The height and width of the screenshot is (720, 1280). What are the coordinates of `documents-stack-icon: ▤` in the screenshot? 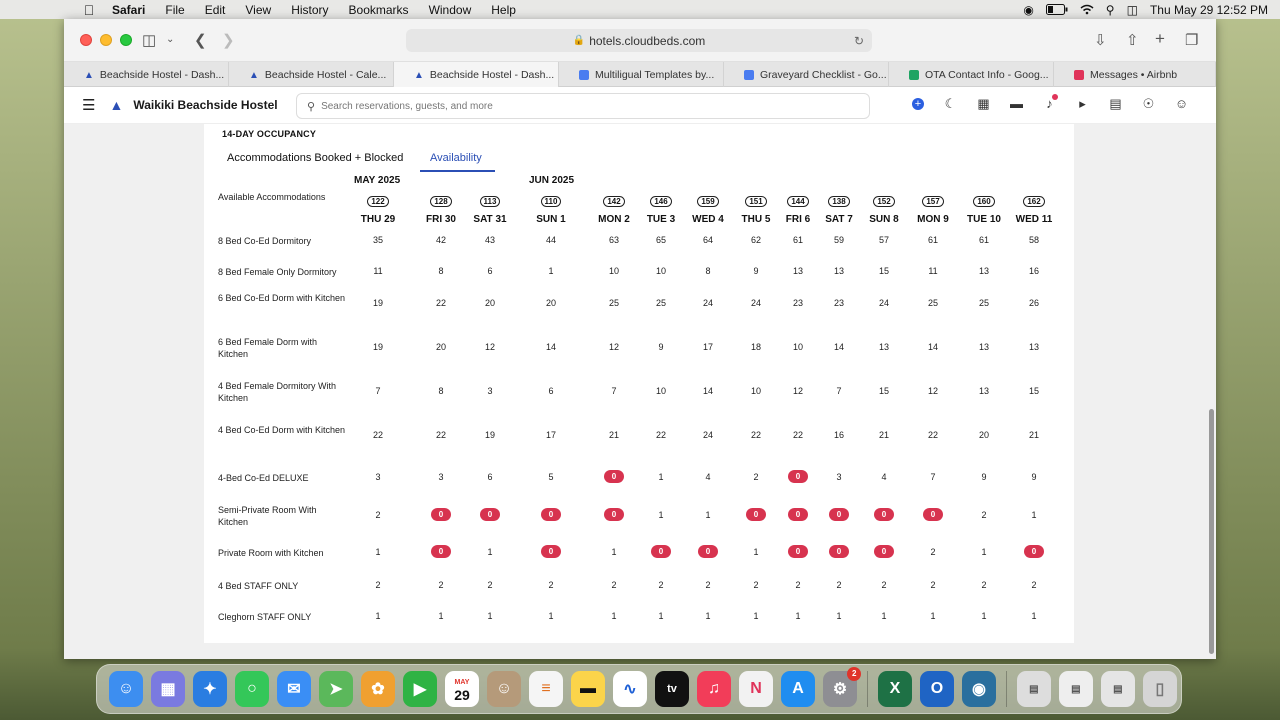 It's located at (1076, 689).